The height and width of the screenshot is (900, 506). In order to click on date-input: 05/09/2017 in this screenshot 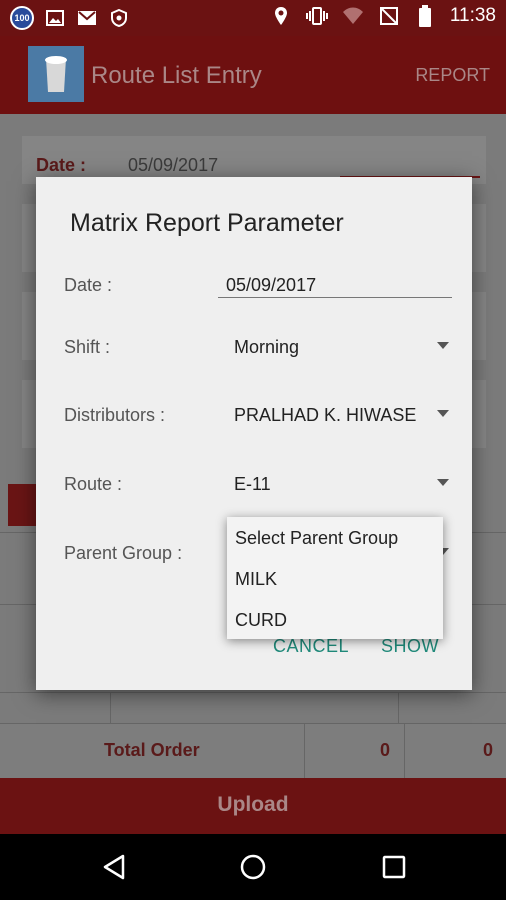, I will do `click(271, 285)`.